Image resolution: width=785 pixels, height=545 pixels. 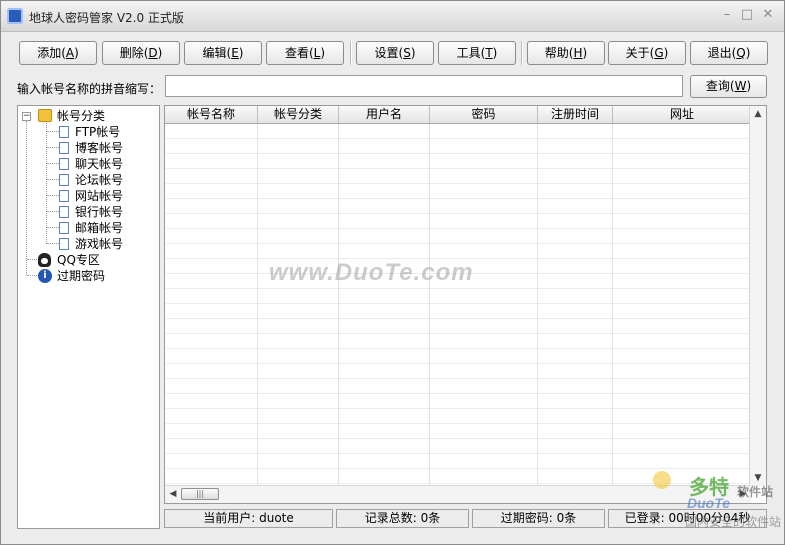 What do you see at coordinates (15, 16) in the screenshot?
I see `app-icon` at bounding box center [15, 16].